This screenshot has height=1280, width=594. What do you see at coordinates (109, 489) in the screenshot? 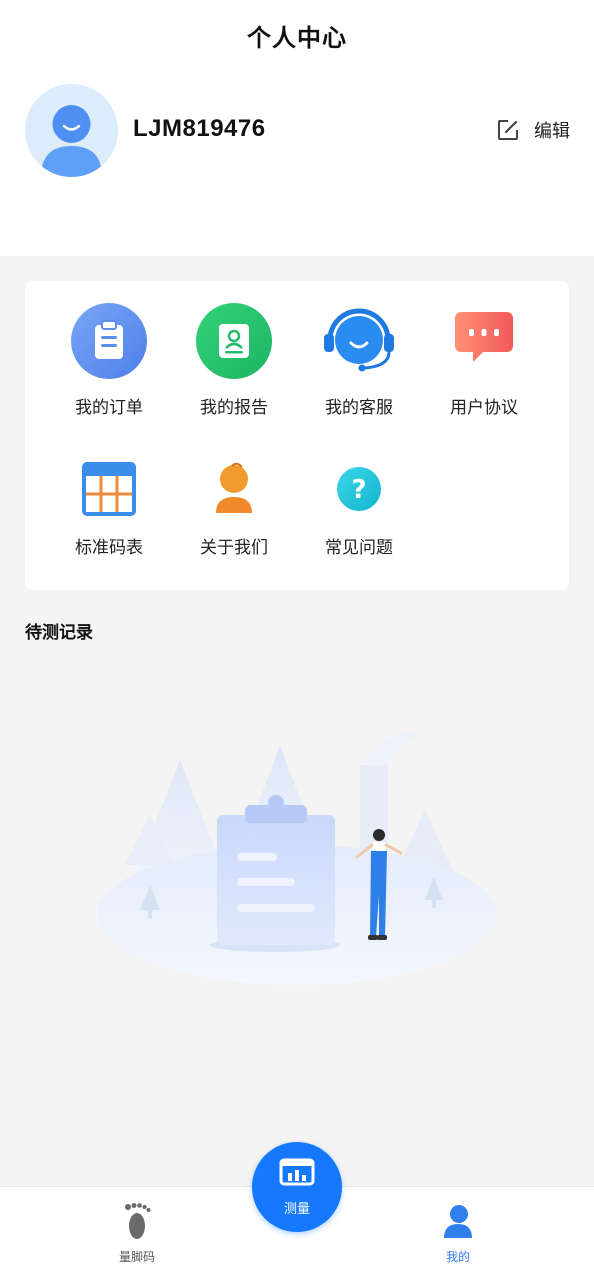
I see `size-table-icon` at bounding box center [109, 489].